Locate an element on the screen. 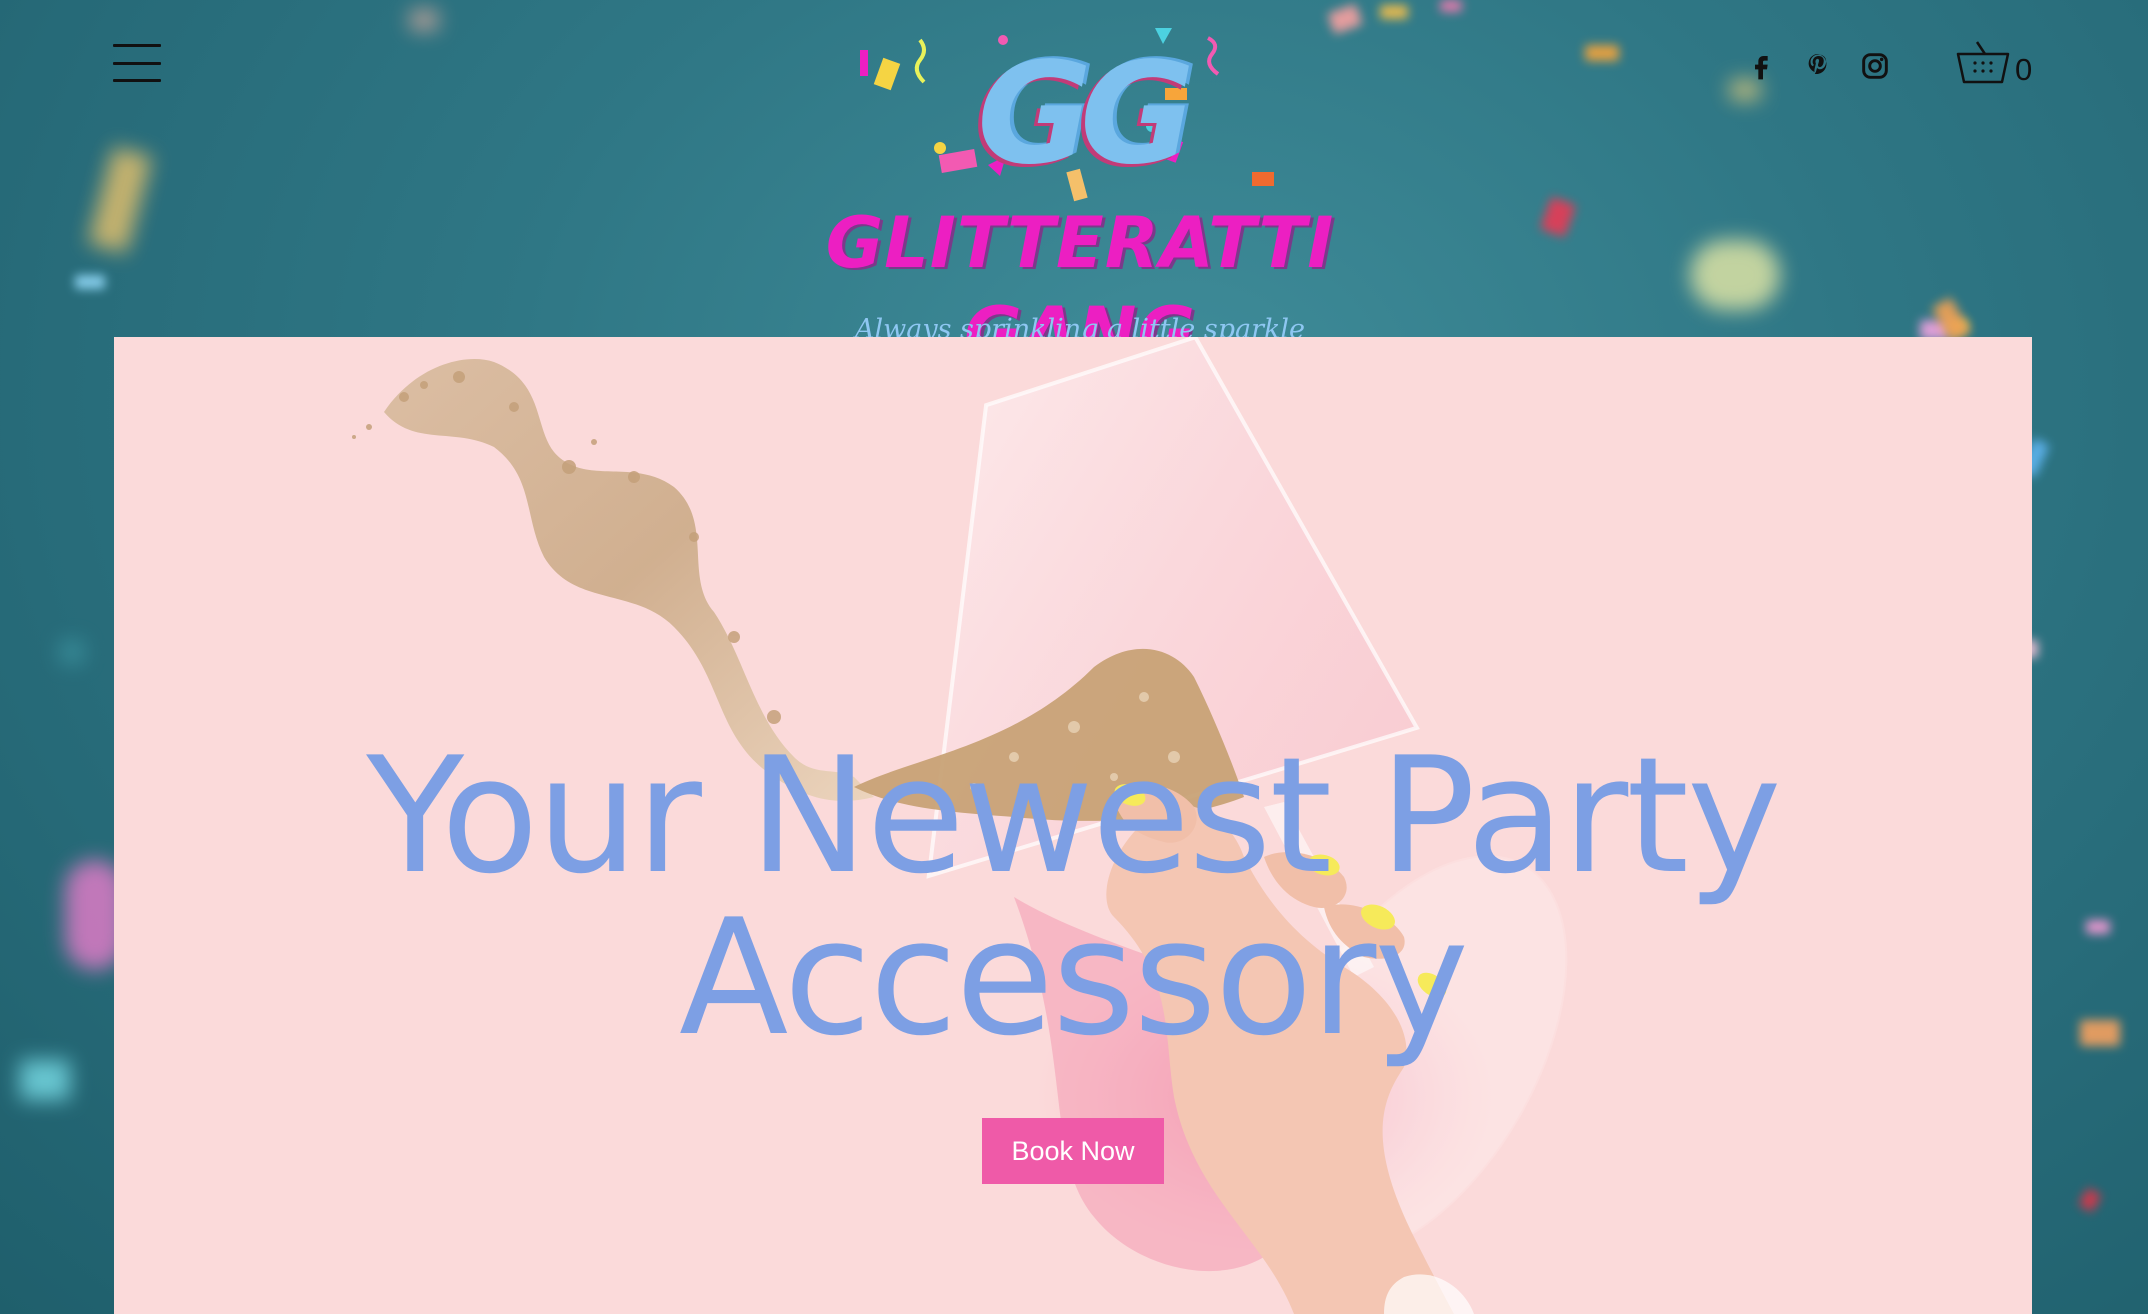 This screenshot has width=2148, height=1314. basket-icon is located at coordinates (1983, 62).